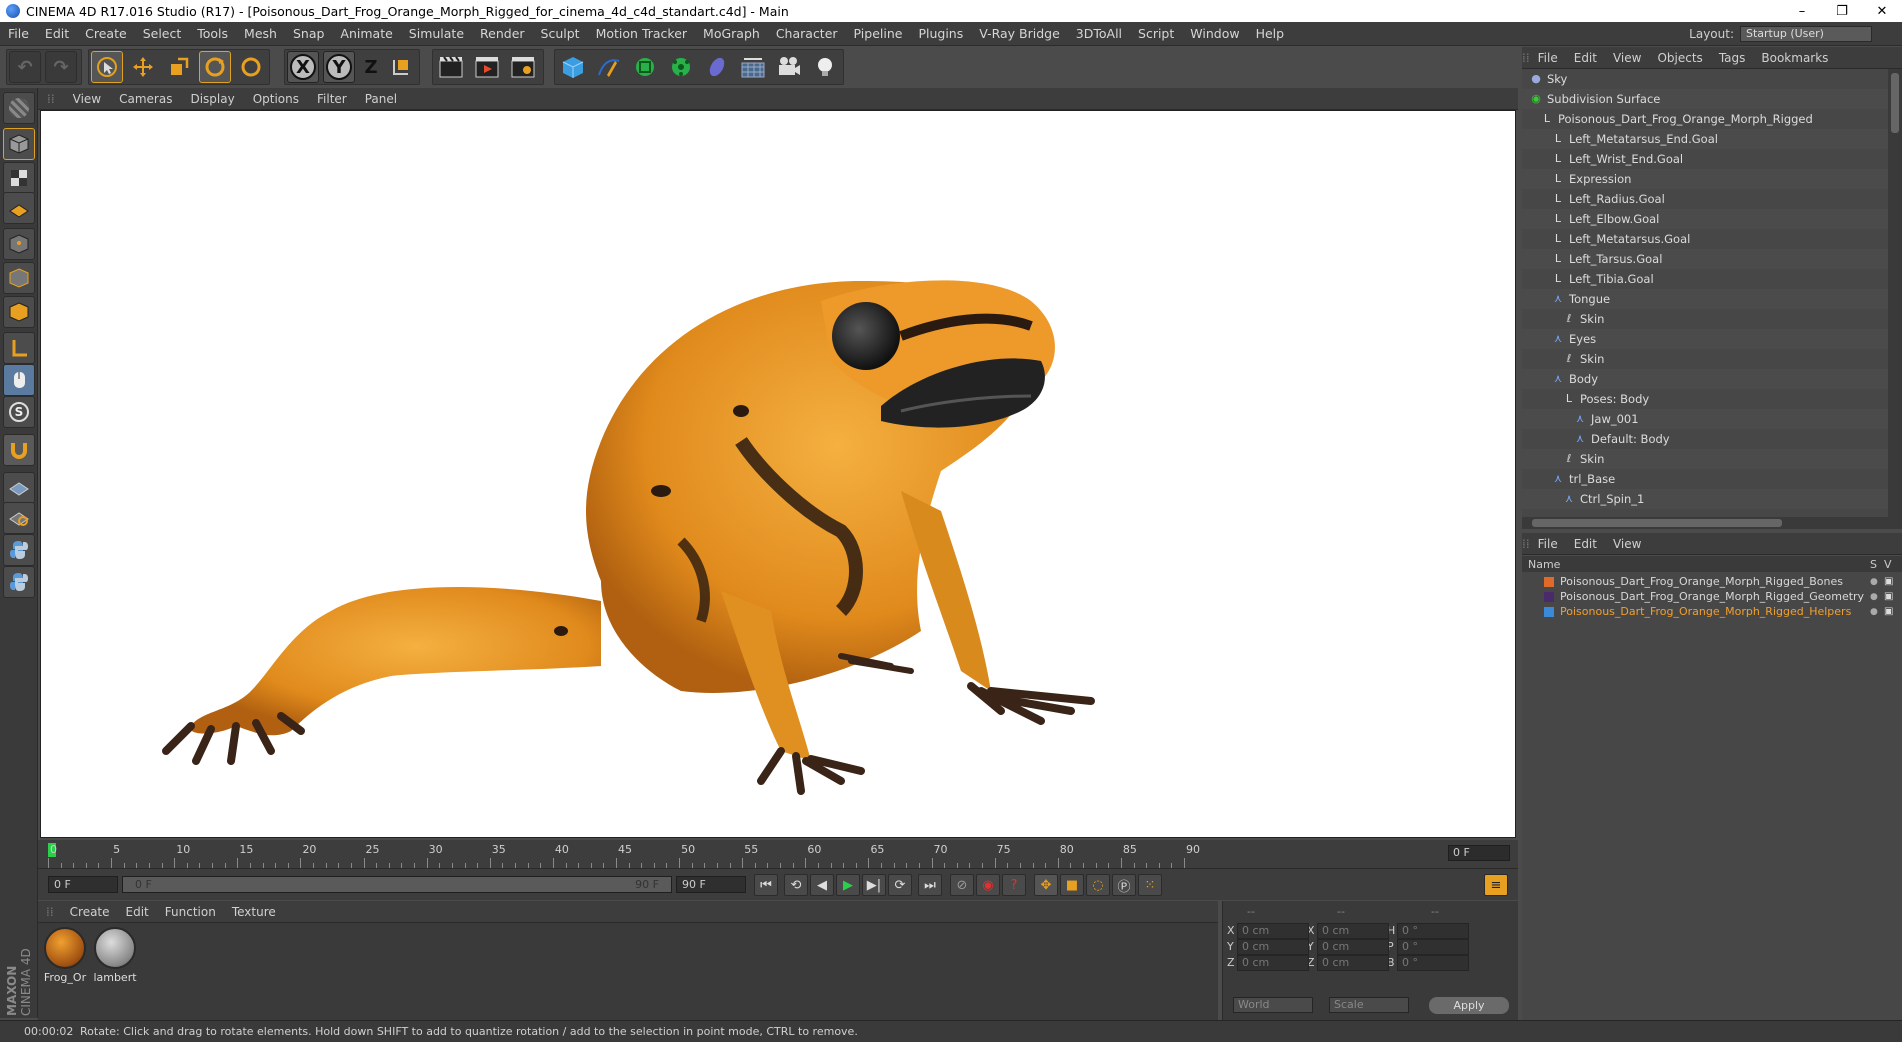  I want to click on object-row: L Left_Wrist_End.Goal, so click(1705, 159).